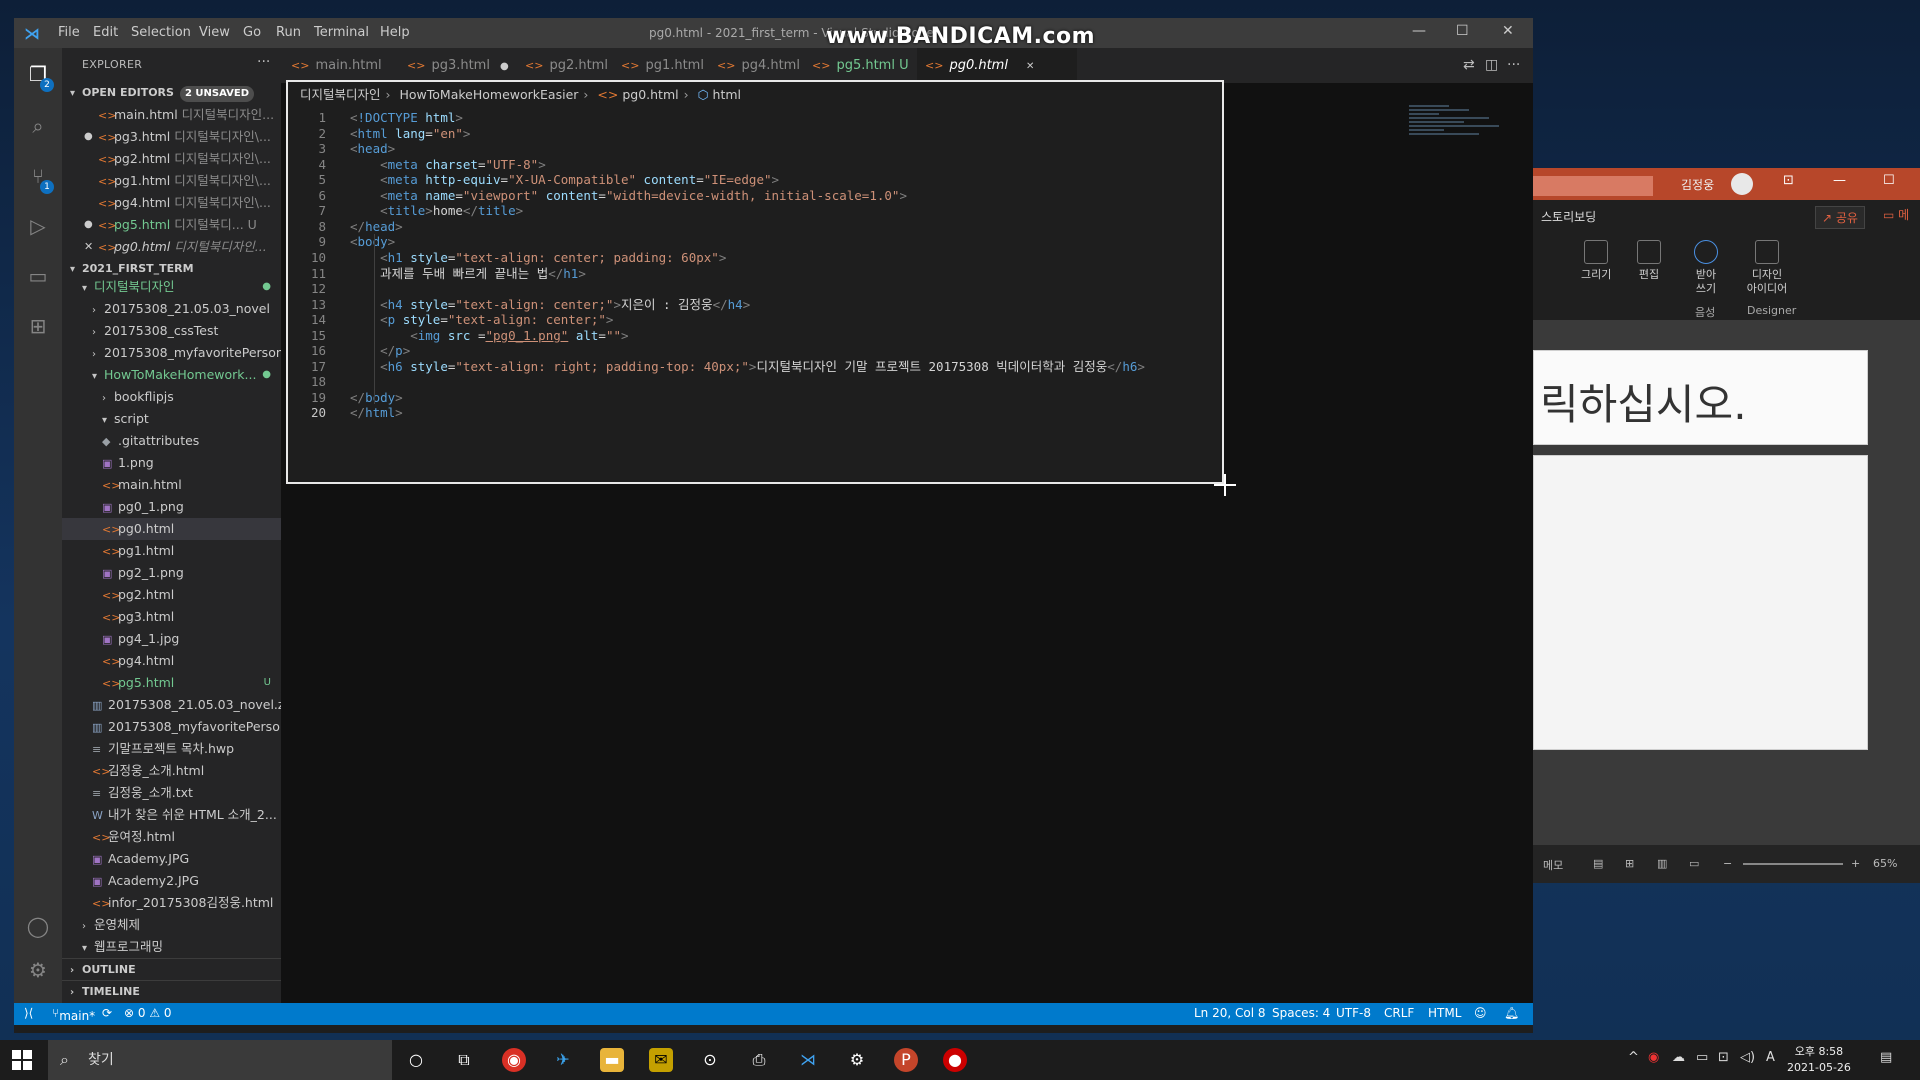  I want to click on tree-file: ◆ .gitattributes, so click(171, 441).